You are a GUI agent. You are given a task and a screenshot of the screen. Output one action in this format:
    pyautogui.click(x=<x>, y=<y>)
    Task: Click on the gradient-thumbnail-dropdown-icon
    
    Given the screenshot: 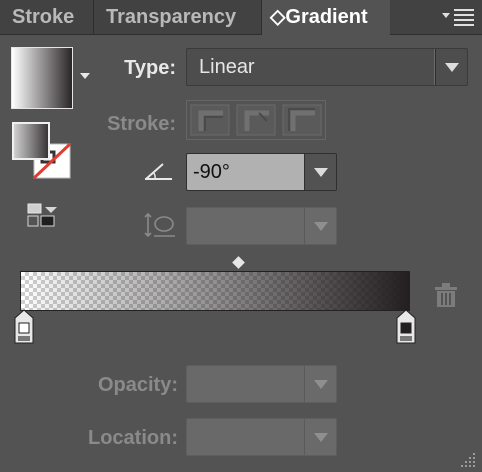 What is the action you would take?
    pyautogui.click(x=85, y=76)
    